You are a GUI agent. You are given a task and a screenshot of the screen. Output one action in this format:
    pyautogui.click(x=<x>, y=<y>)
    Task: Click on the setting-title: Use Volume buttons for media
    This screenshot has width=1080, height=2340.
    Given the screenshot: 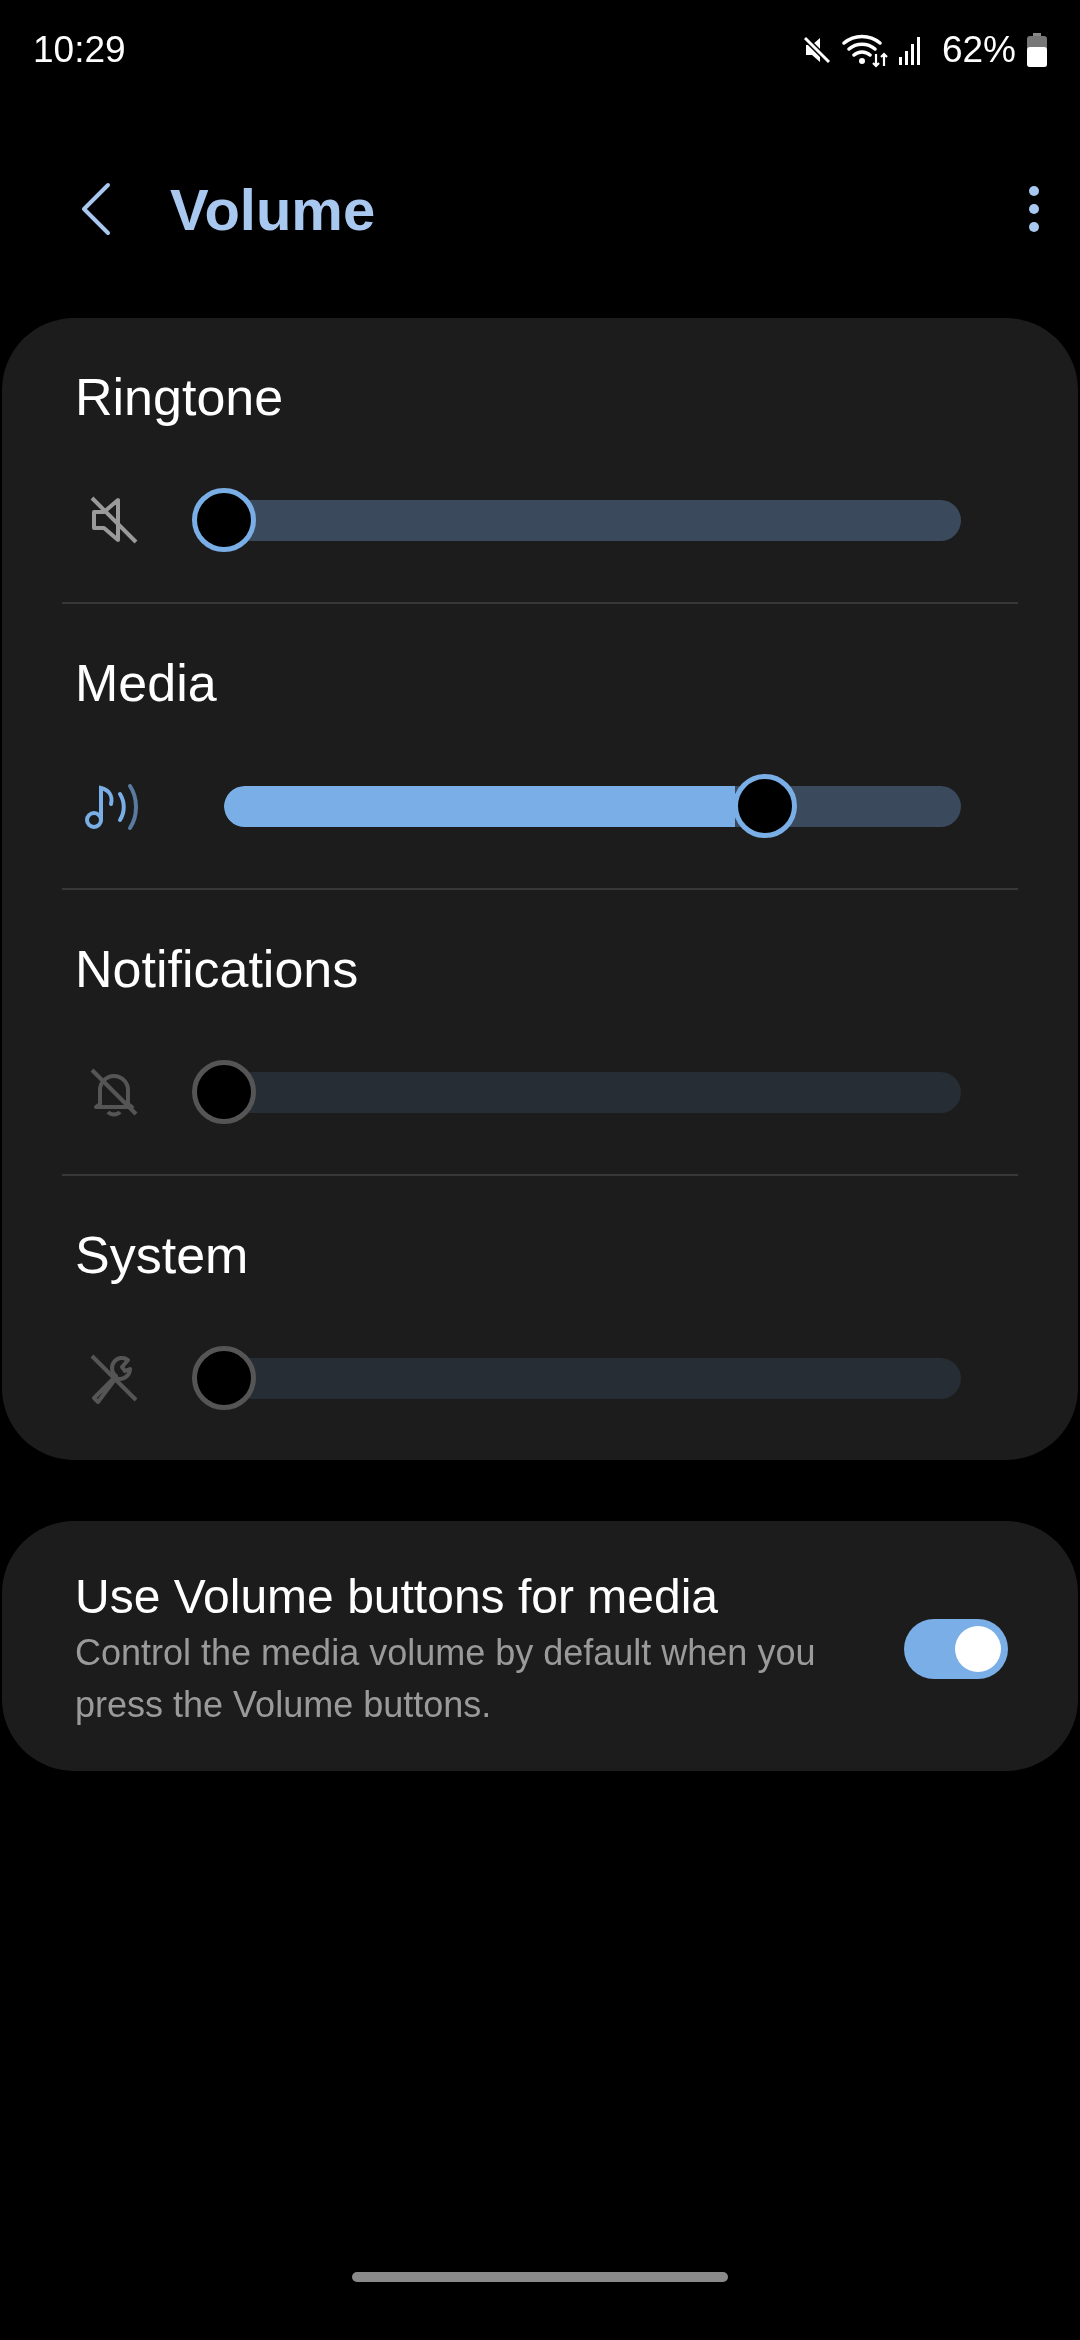 What is the action you would take?
    pyautogui.click(x=397, y=1597)
    